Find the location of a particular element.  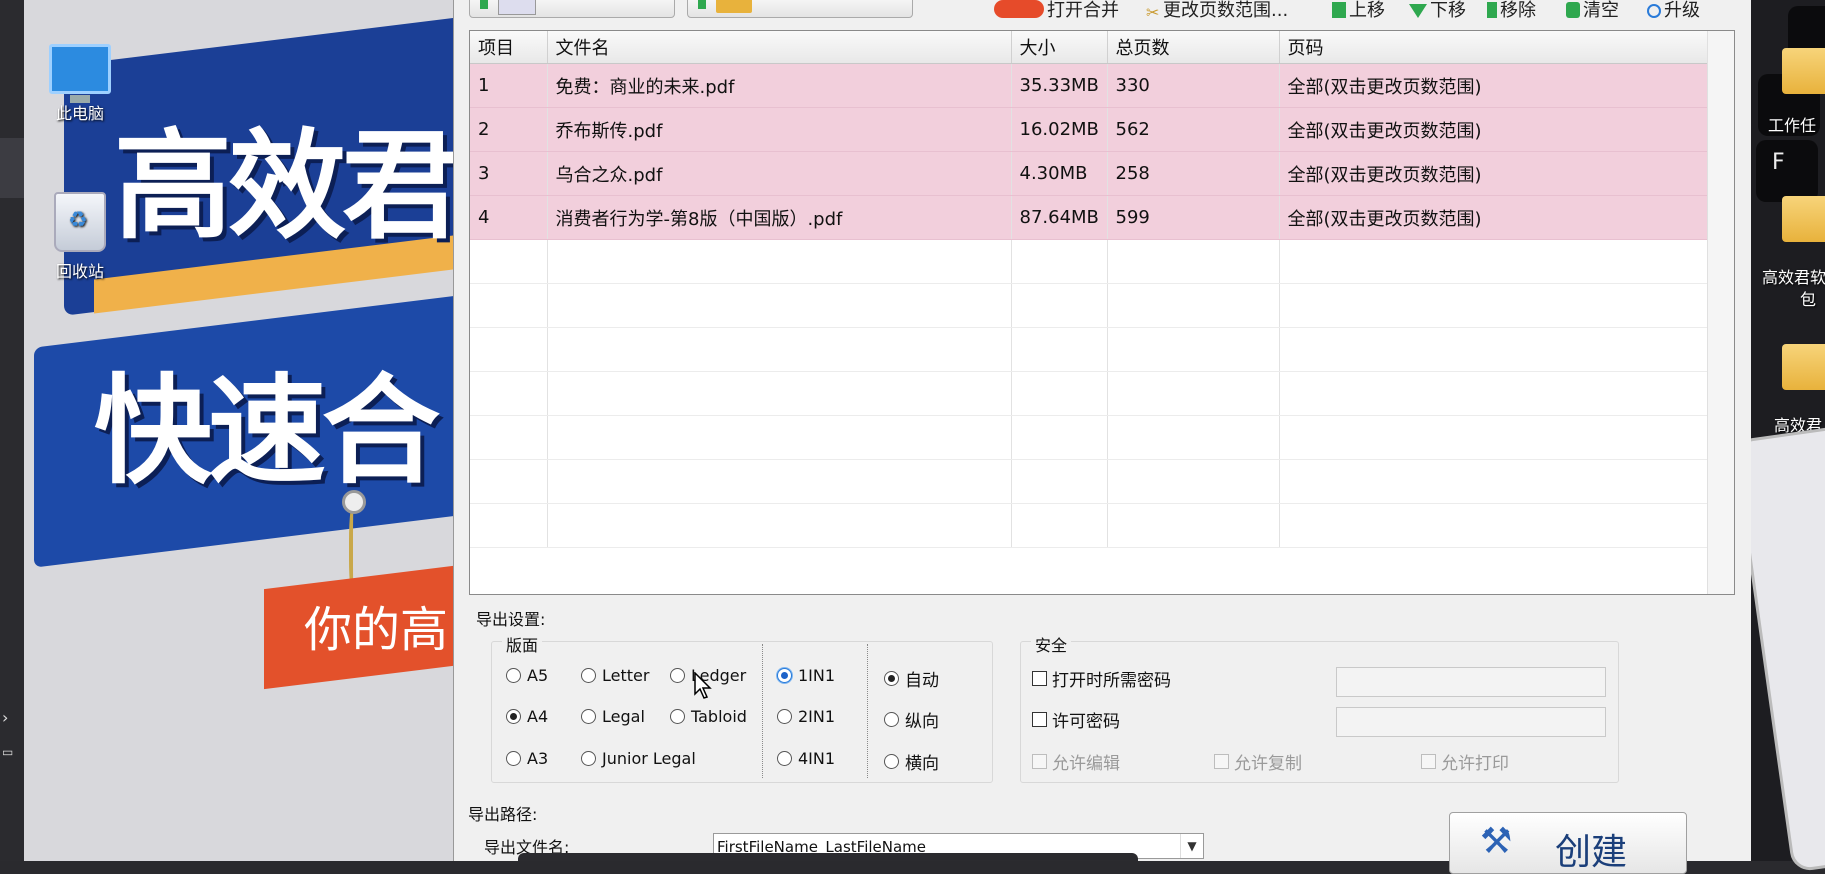

cell-filename: 消费者行为学-第8版（中国版）.pdf is located at coordinates (779, 217).